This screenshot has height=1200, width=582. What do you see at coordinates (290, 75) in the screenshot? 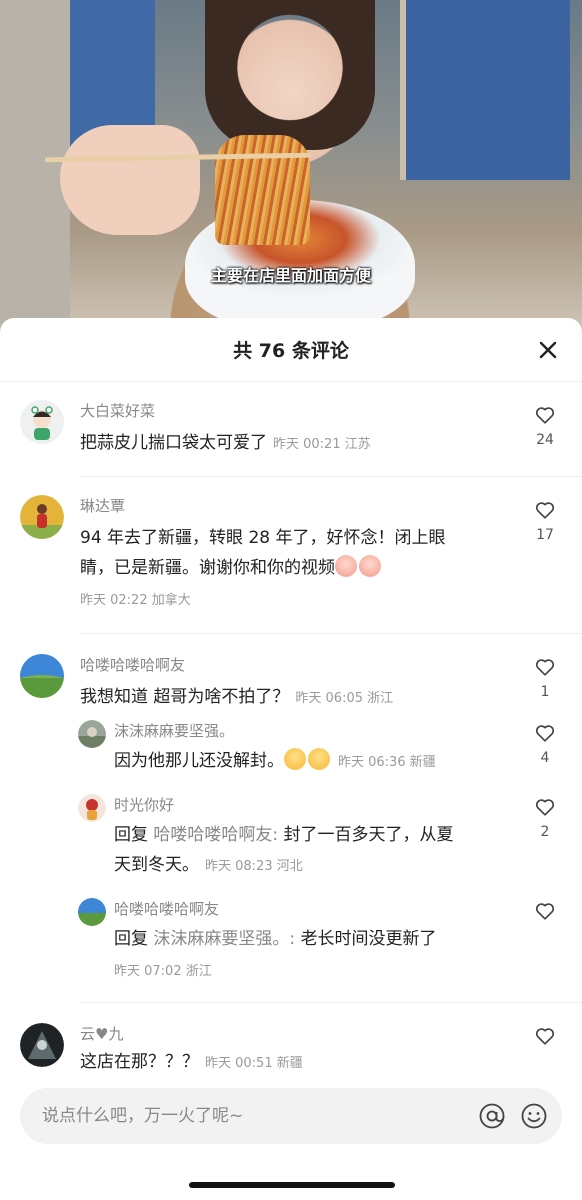
I see `video-person-hair` at bounding box center [290, 75].